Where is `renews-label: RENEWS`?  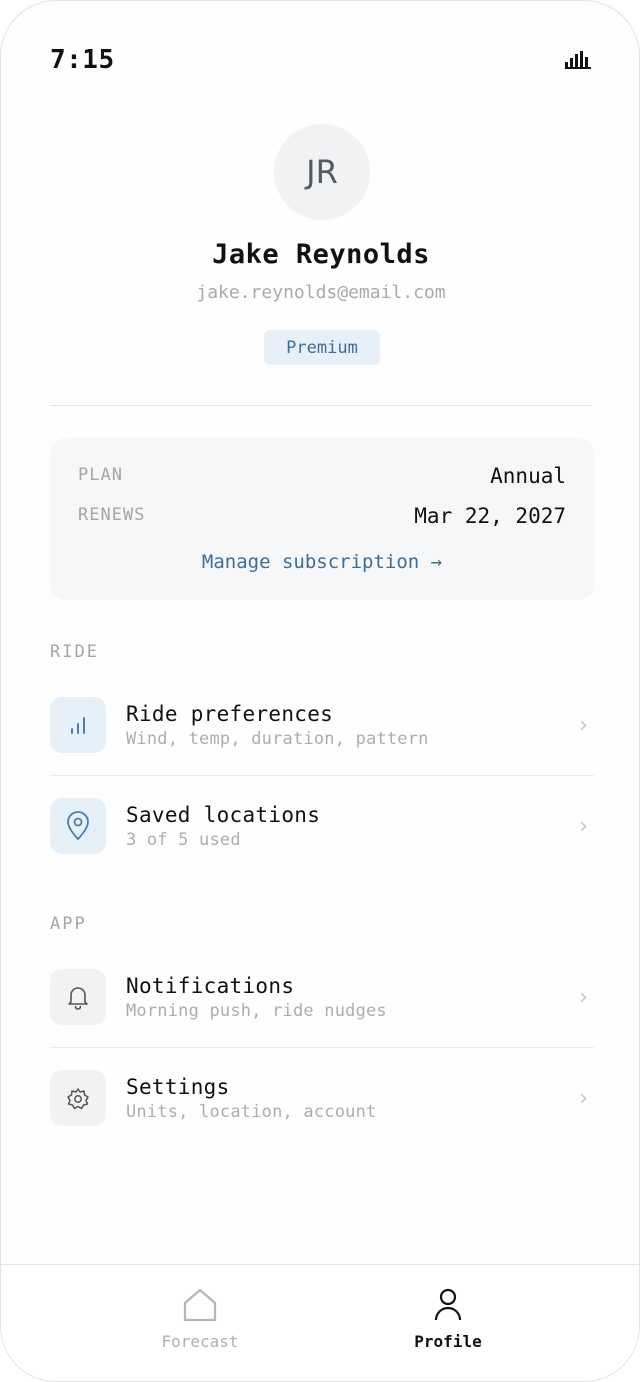 renews-label: RENEWS is located at coordinates (112, 515).